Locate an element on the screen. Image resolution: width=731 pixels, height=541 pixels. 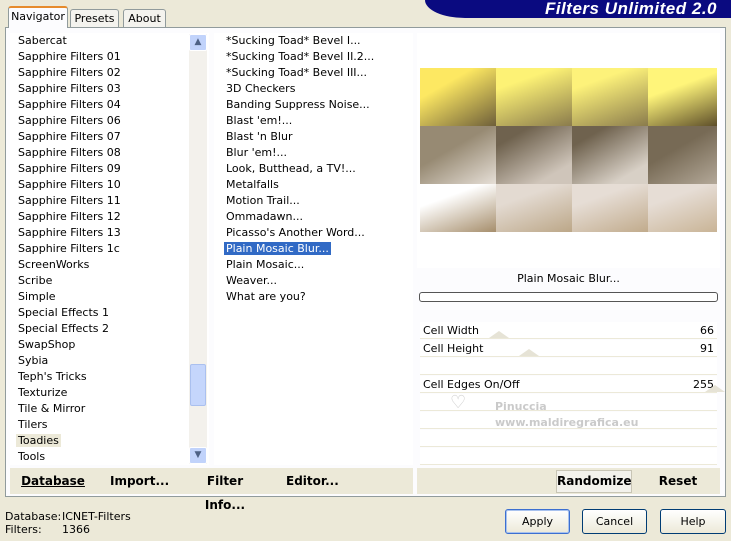
category-item: Sapphire Filters 12 is located at coordinates (109, 217).